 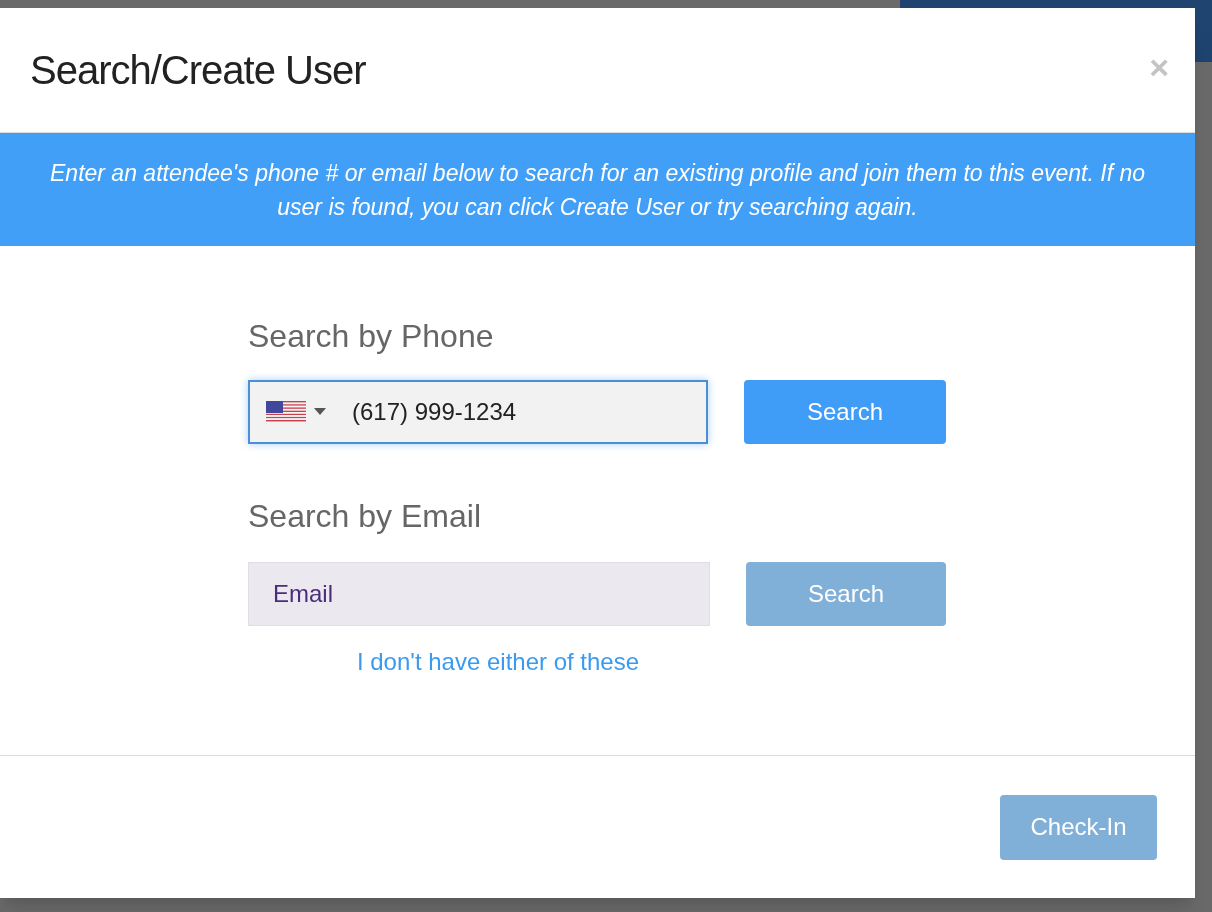 What do you see at coordinates (371, 336) in the screenshot?
I see `section-label: Search by Phone` at bounding box center [371, 336].